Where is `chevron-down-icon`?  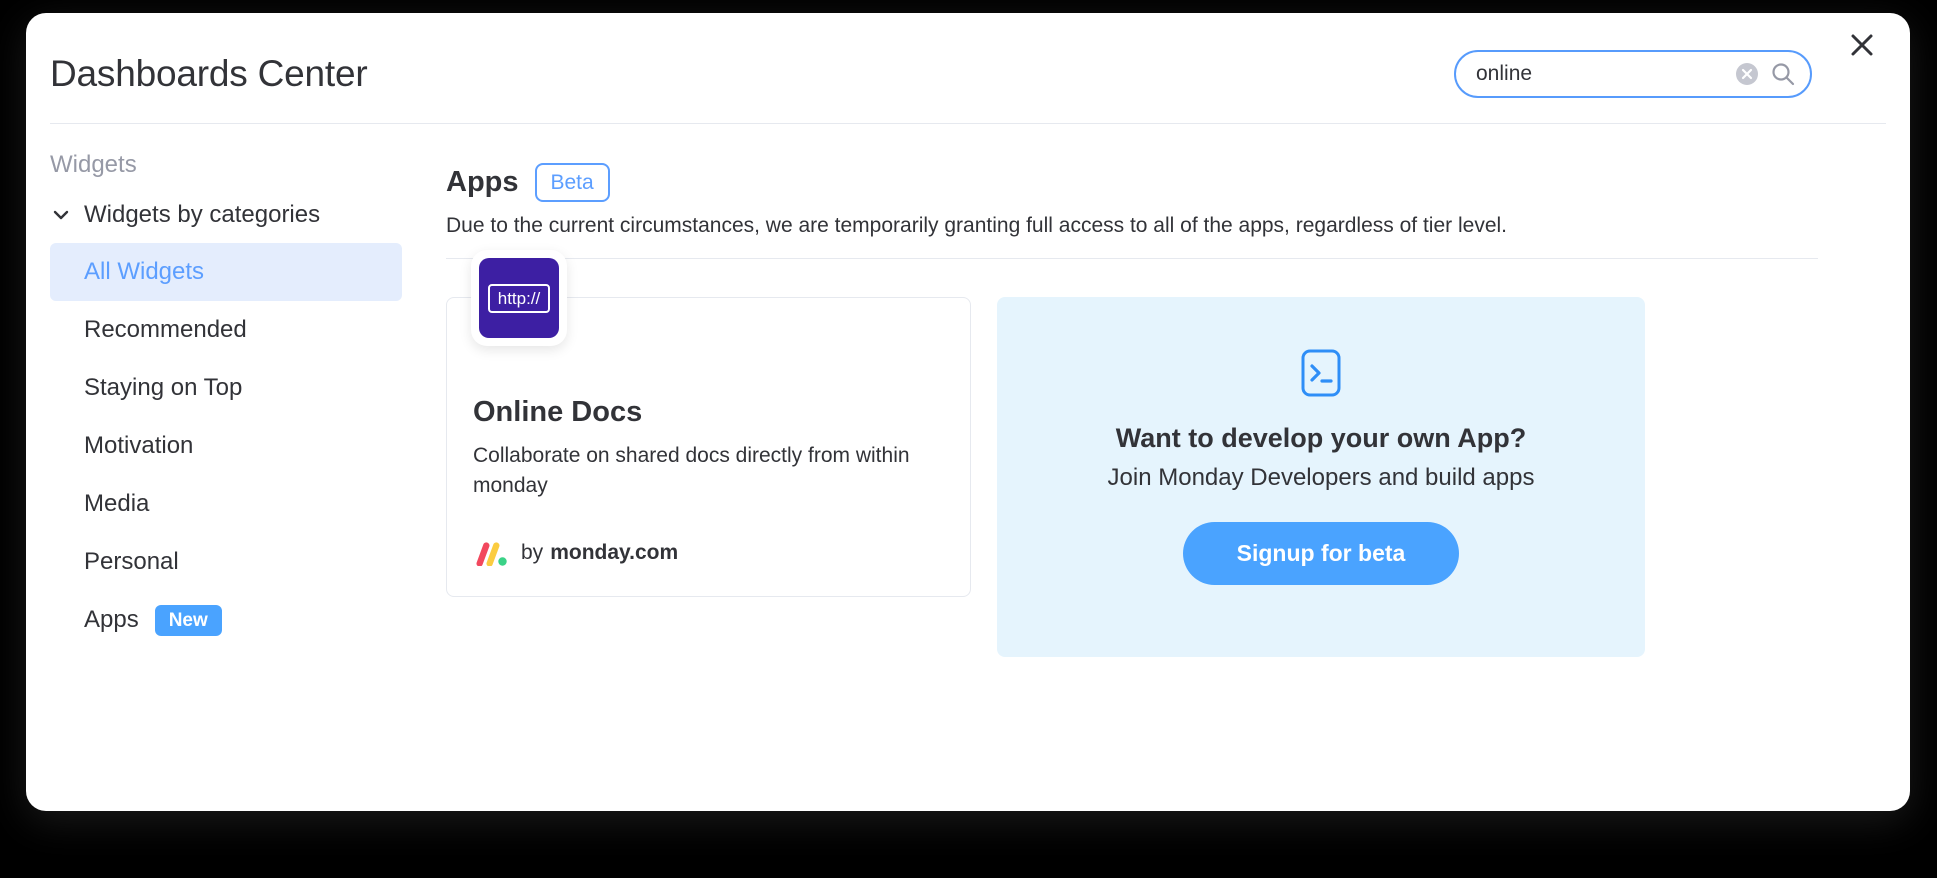
chevron-down-icon is located at coordinates (61, 215).